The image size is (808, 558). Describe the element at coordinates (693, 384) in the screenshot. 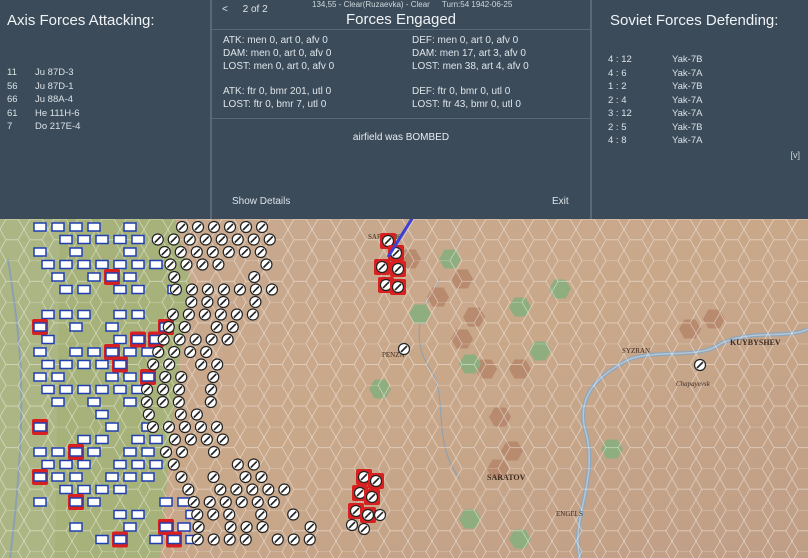

I see `town-chapayevsk: Chapayevsk` at that location.